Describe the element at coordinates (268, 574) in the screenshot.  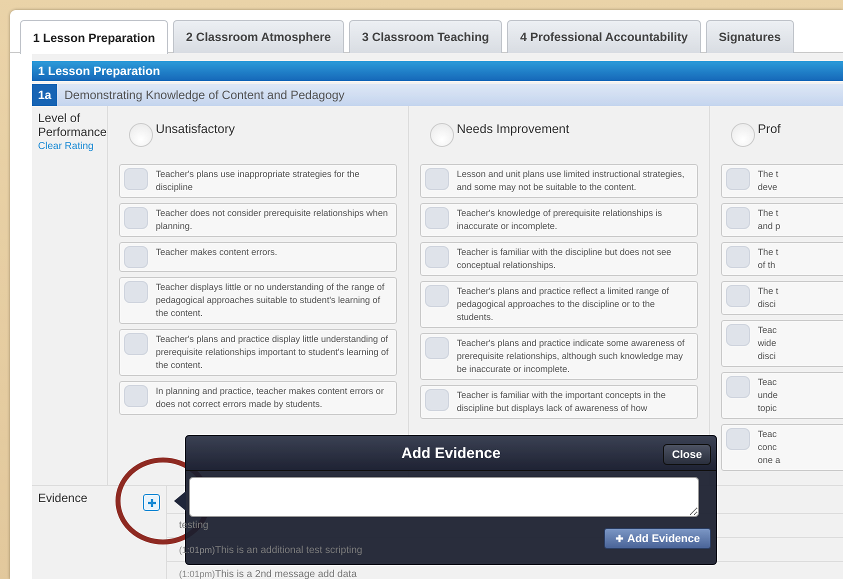
I see `evidence-entry: (1:01pm)This is a 2nd message add data` at that location.